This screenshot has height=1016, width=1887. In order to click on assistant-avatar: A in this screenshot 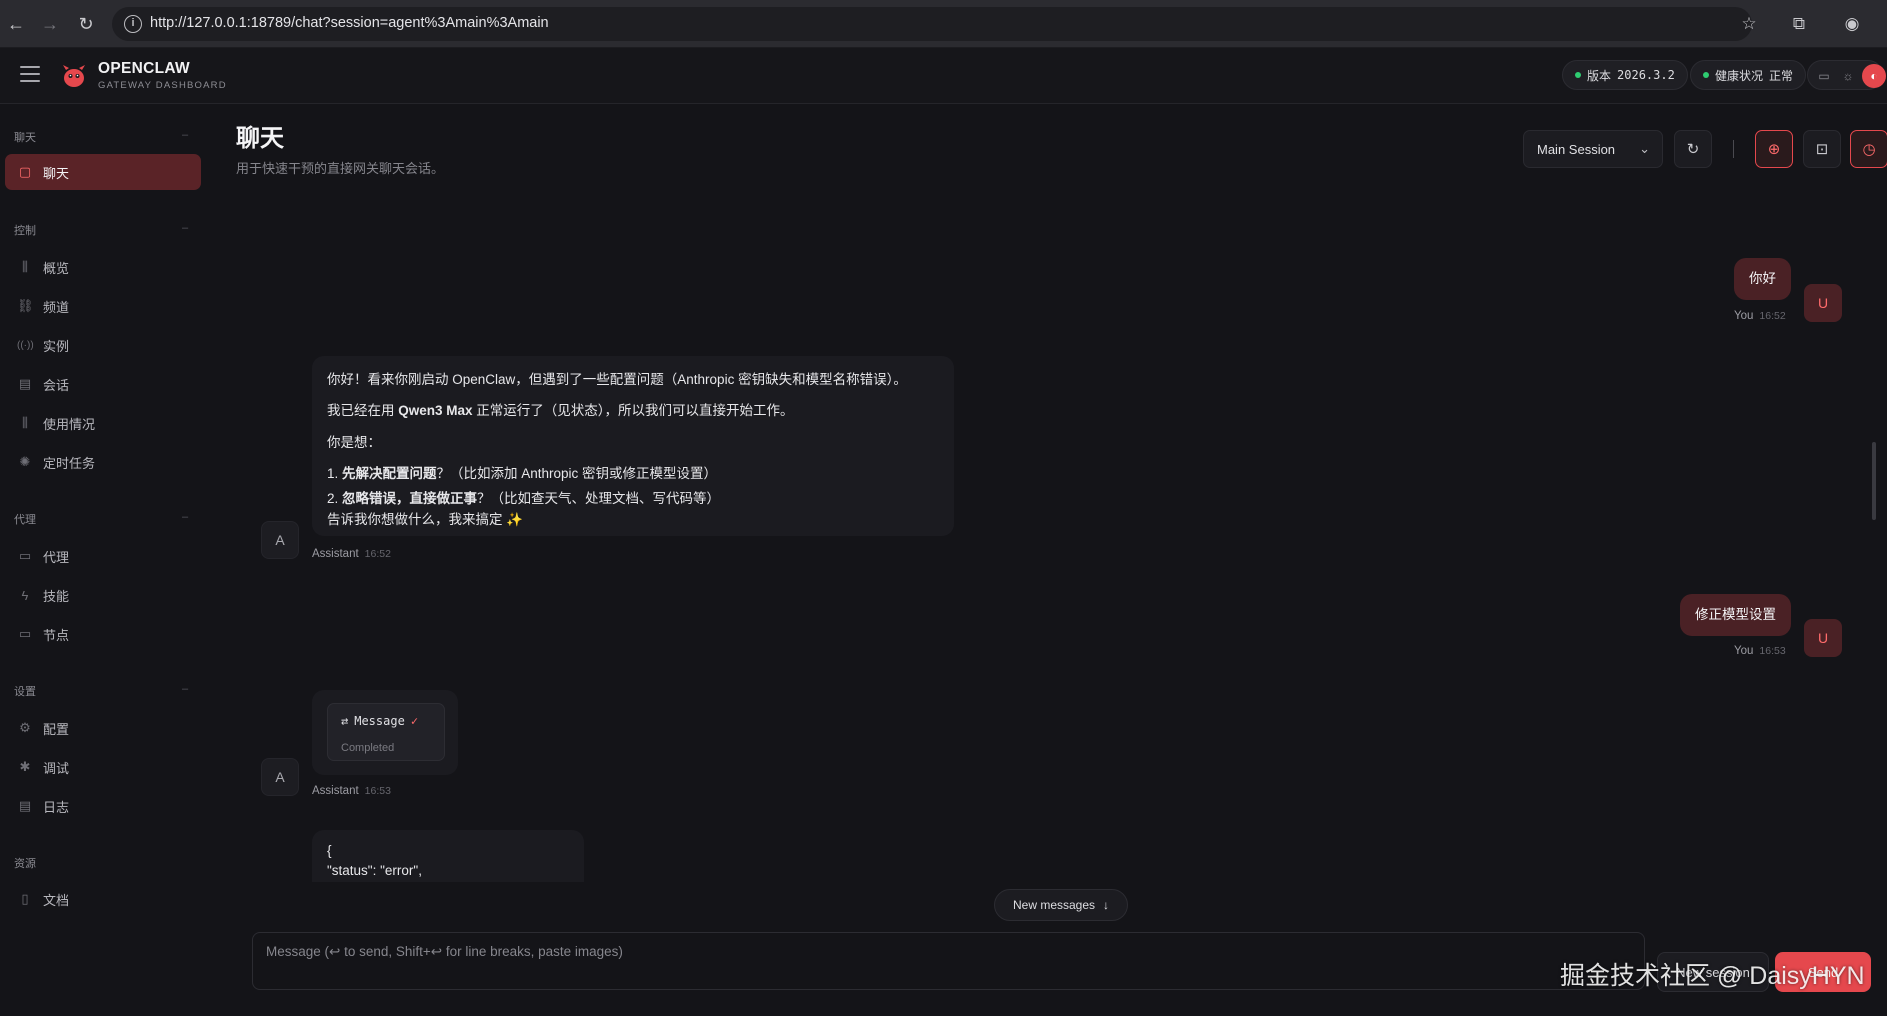, I will do `click(280, 540)`.